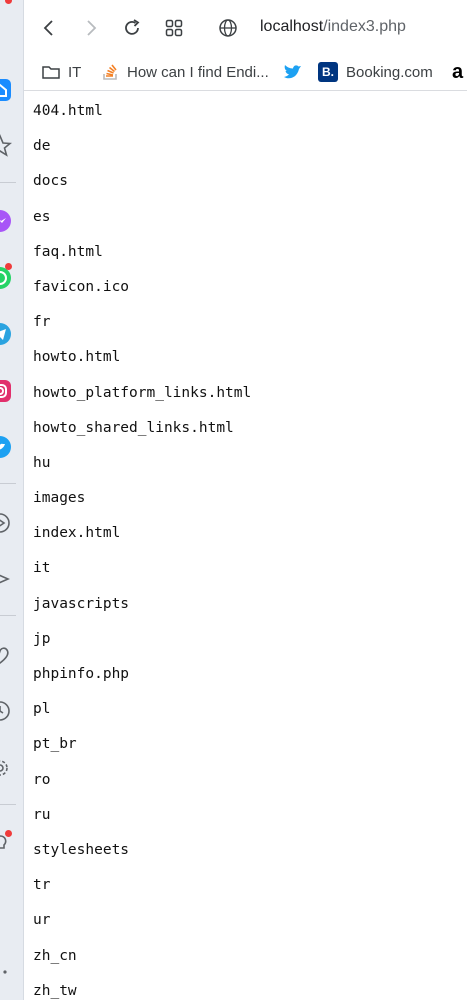 The image size is (467, 1000). Describe the element at coordinates (42, 779) in the screenshot. I see `list-item: ro` at that location.